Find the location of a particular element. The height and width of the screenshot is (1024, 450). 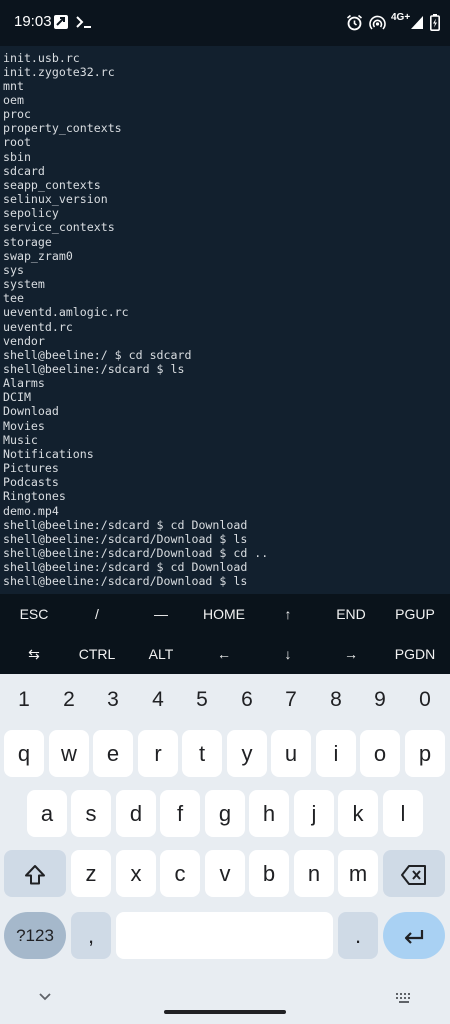

space-key is located at coordinates (224, 935).